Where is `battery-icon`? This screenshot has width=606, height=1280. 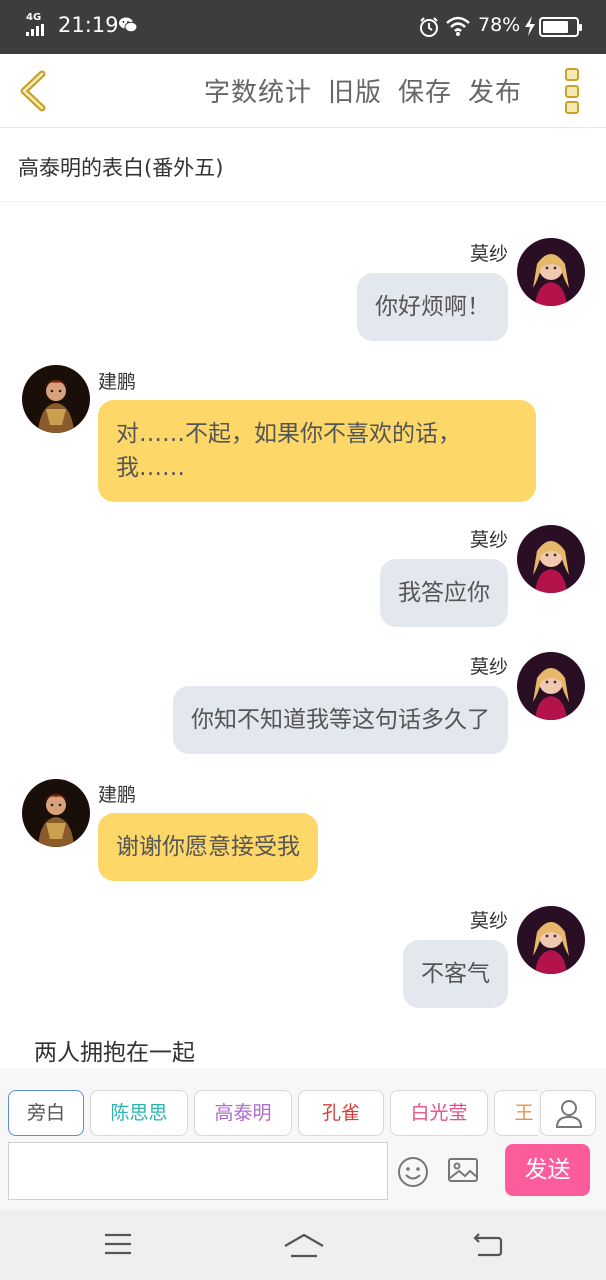
battery-icon is located at coordinates (560, 27).